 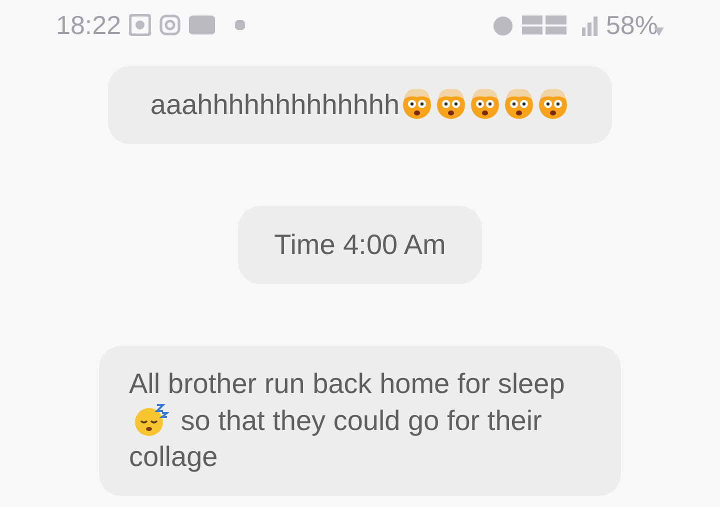 What do you see at coordinates (632, 25) in the screenshot?
I see `battery-level: 58%` at bounding box center [632, 25].